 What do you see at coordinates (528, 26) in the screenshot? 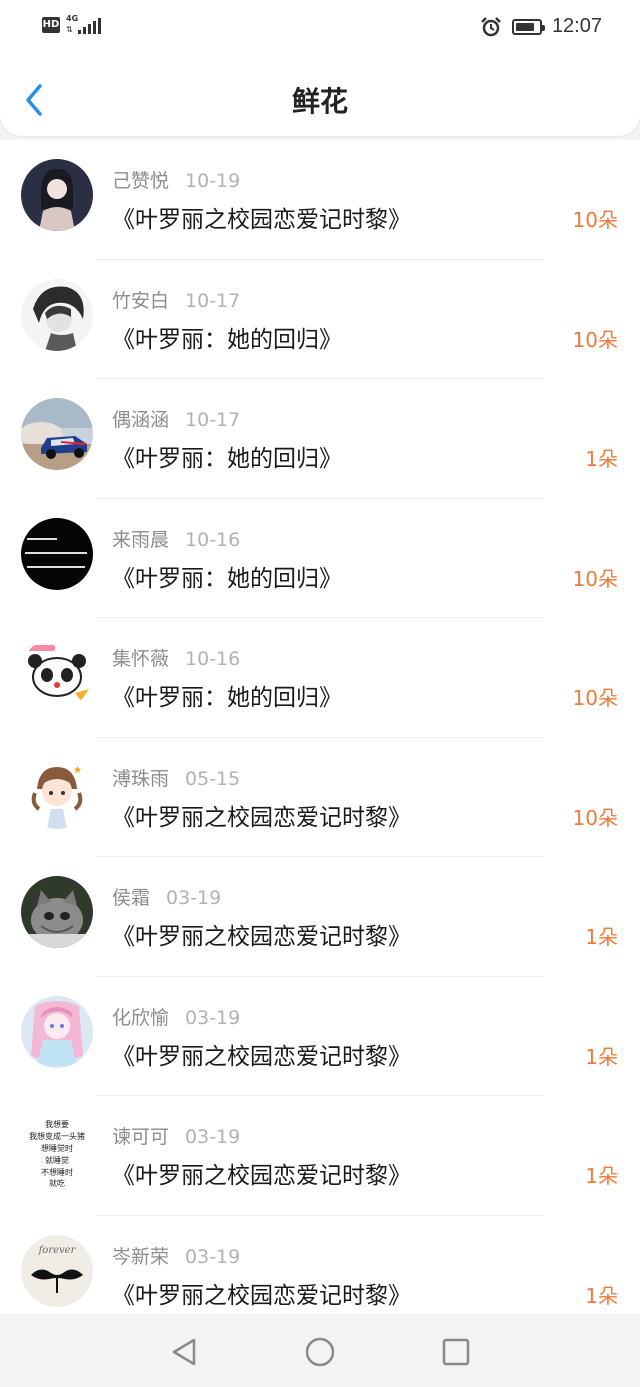
I see `battery-icon` at bounding box center [528, 26].